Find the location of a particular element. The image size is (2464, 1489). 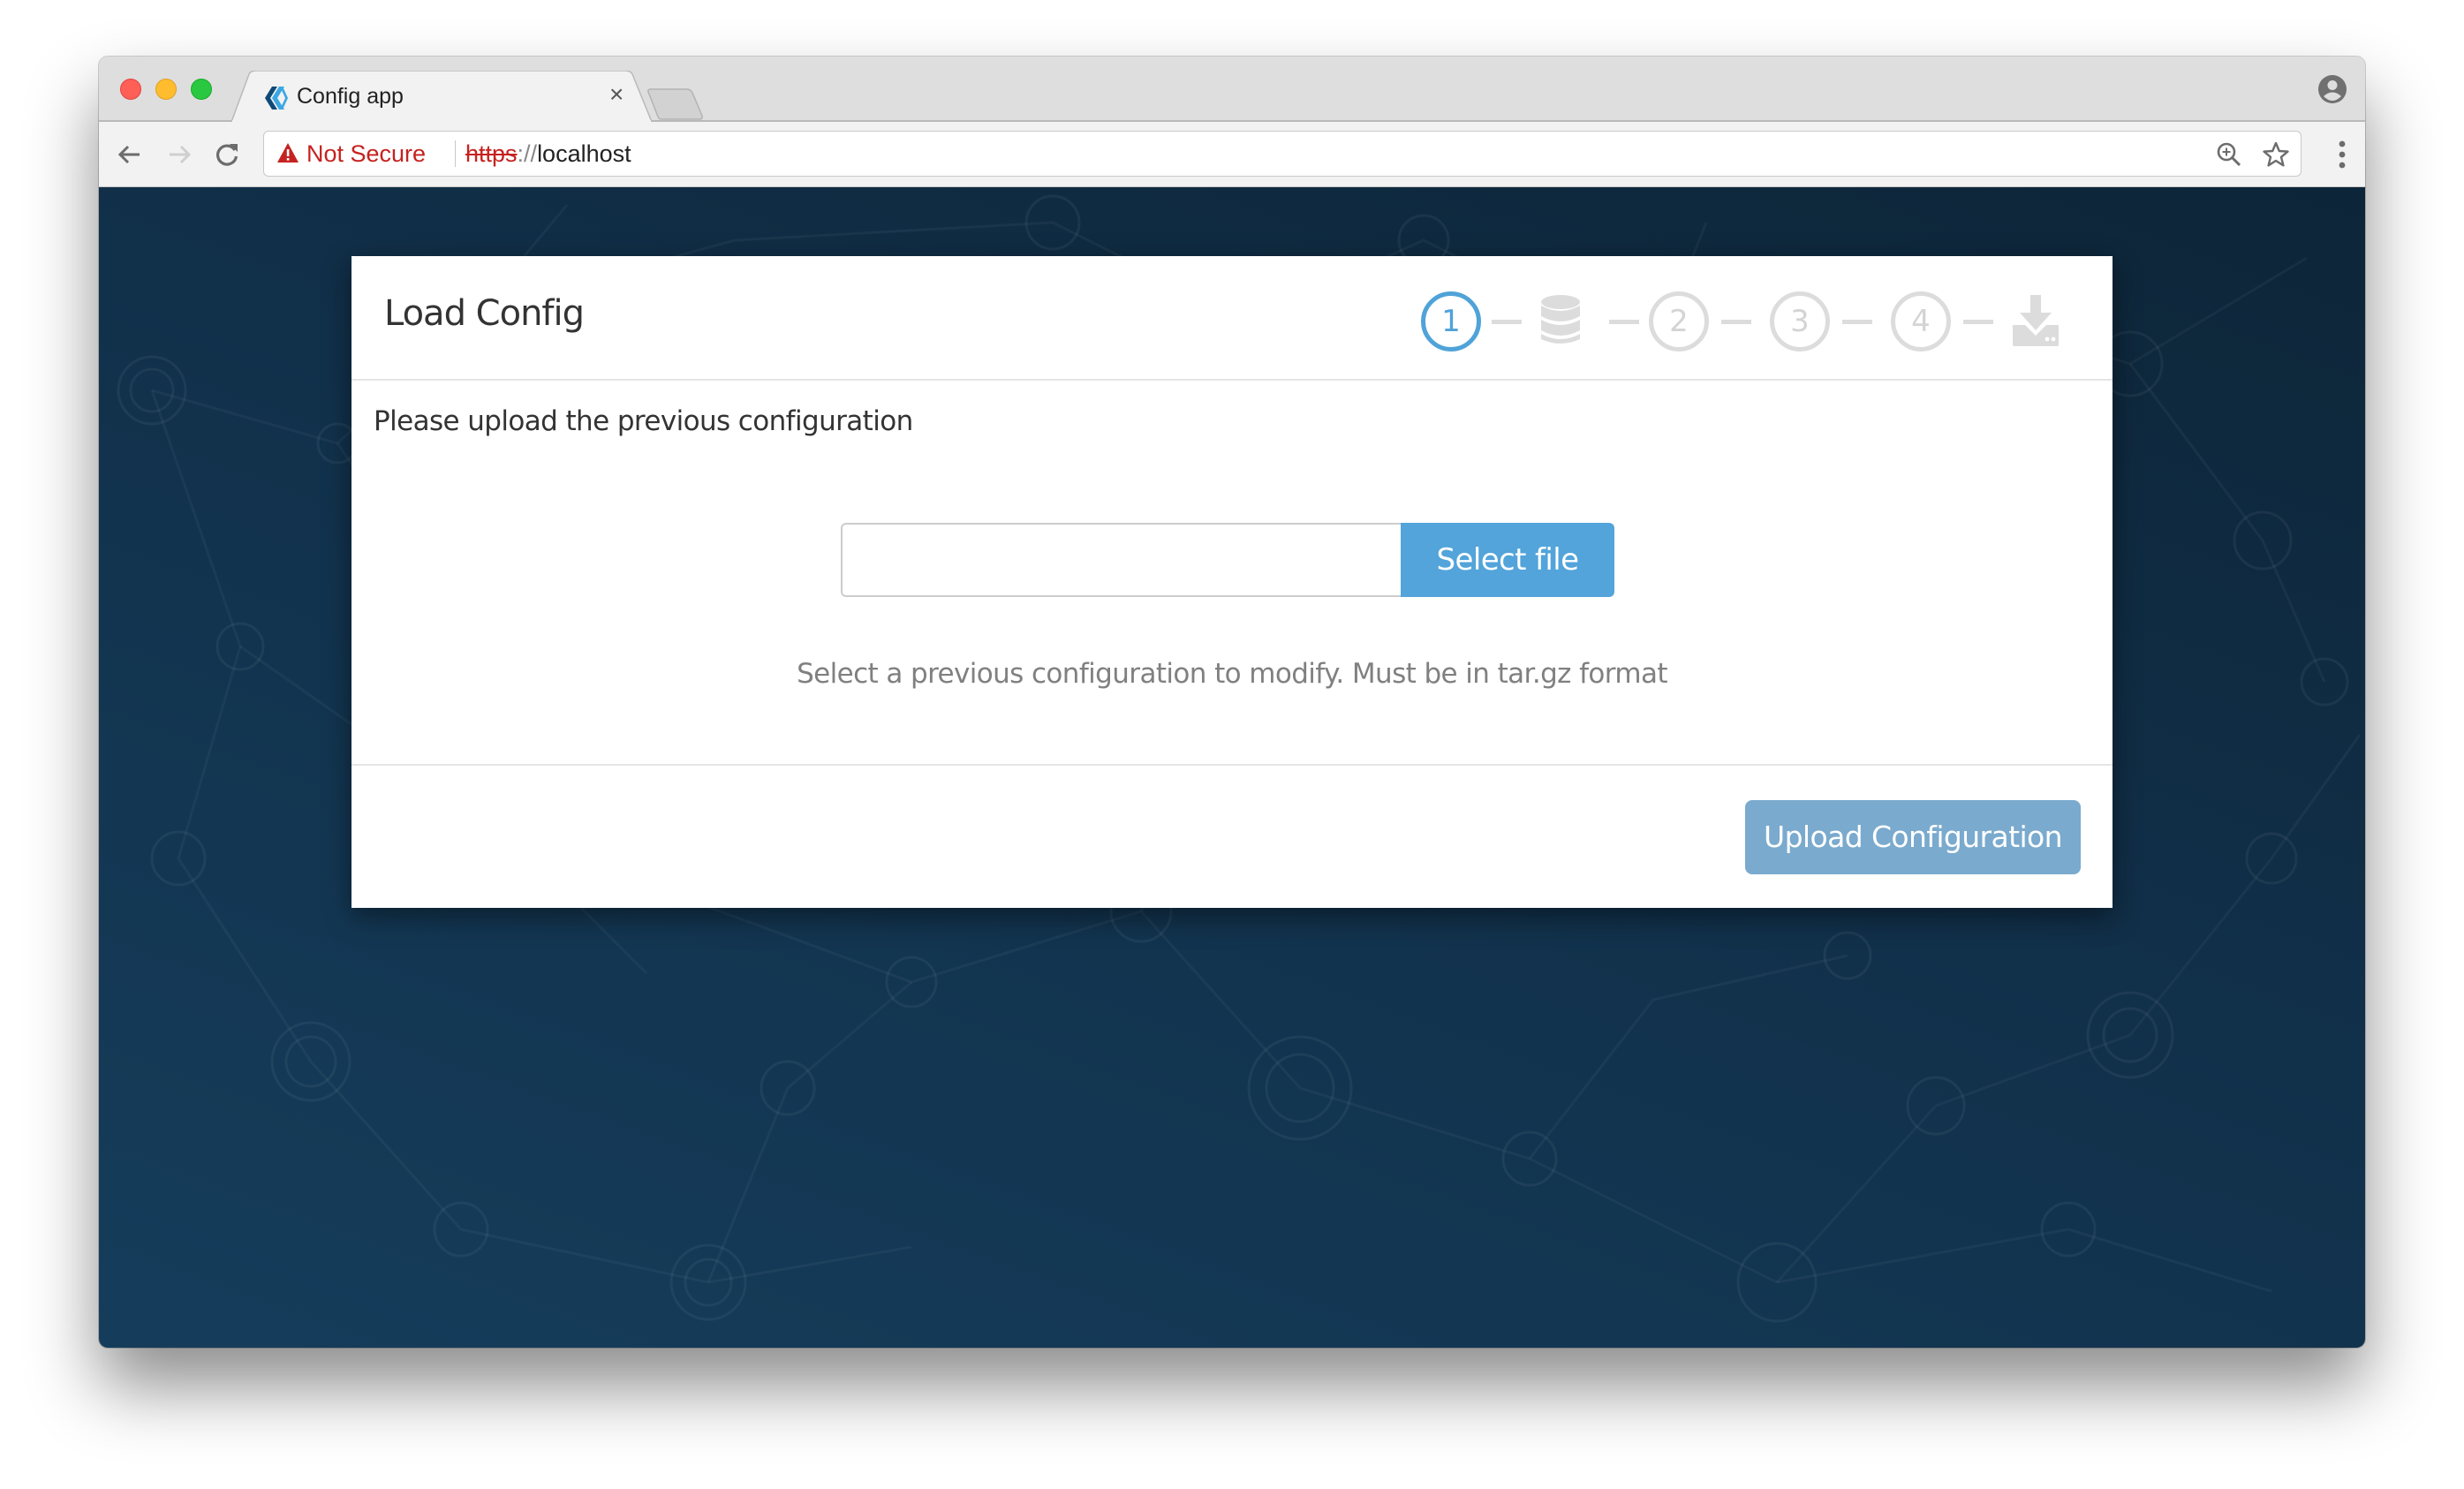

database-icon is located at coordinates (1560, 320).